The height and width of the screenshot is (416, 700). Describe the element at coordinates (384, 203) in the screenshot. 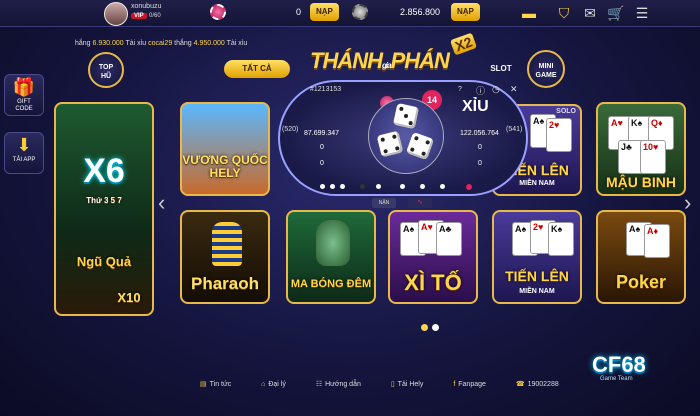

I see `nan-toggle: NẶN` at that location.